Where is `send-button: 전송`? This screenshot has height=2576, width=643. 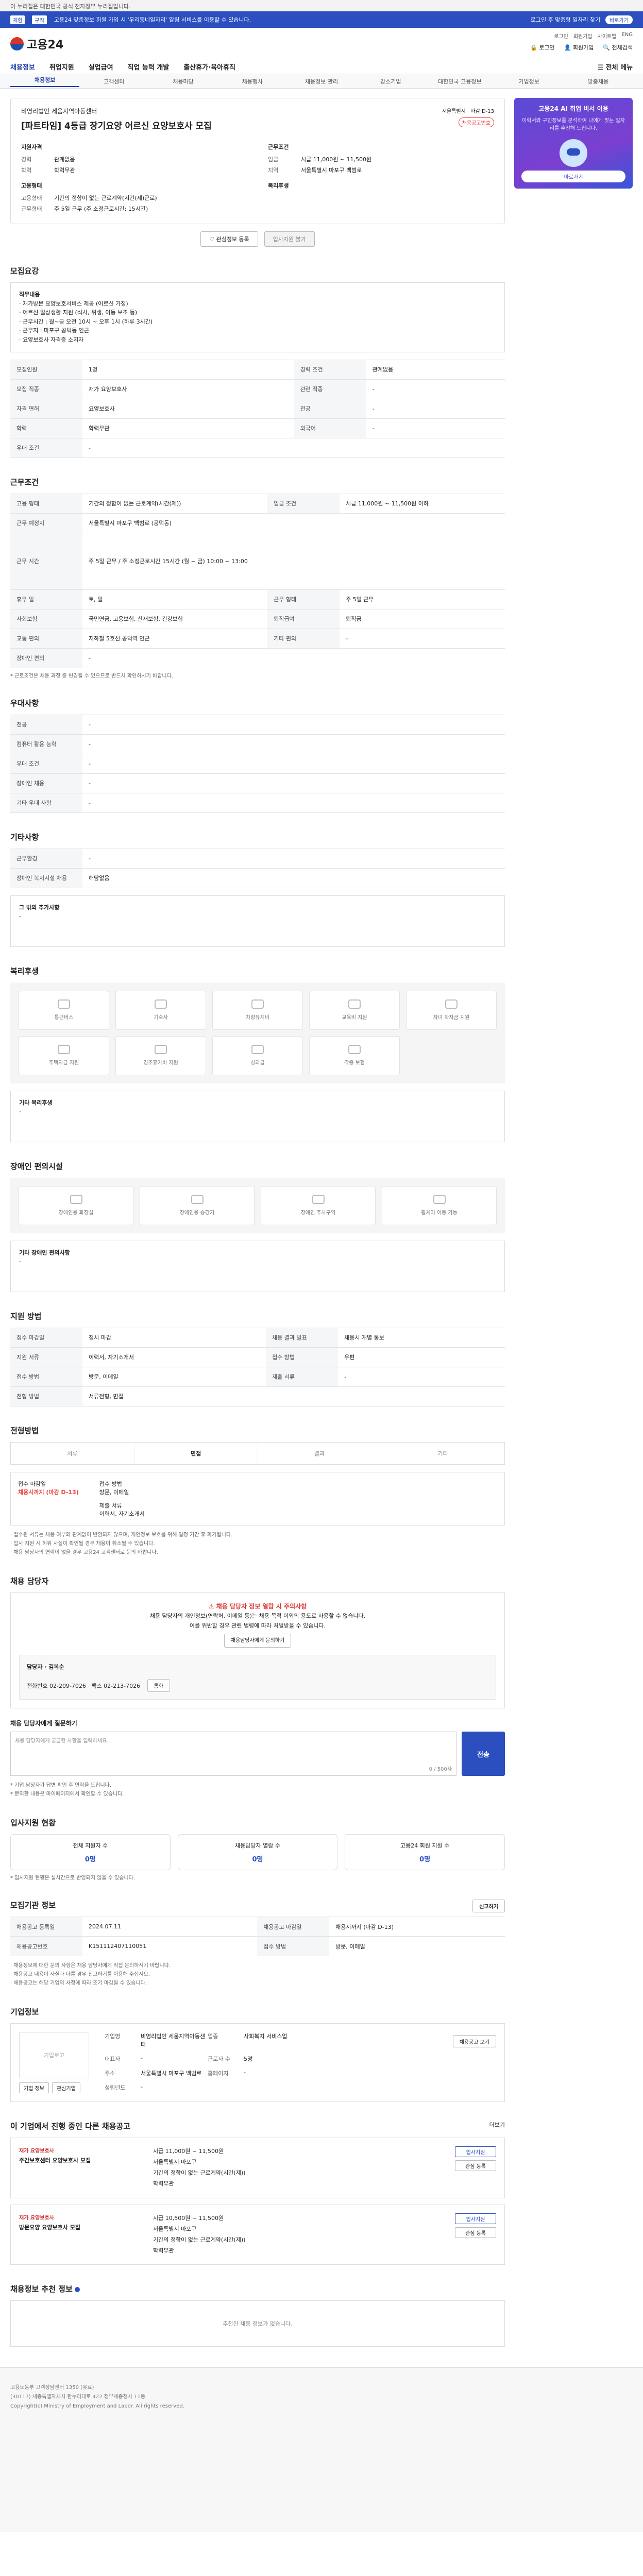 send-button: 전송 is located at coordinates (483, 1754).